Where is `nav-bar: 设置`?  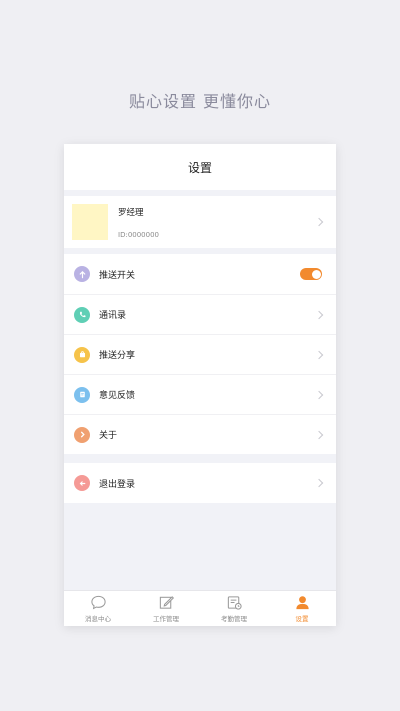
nav-bar: 设置 is located at coordinates (200, 167).